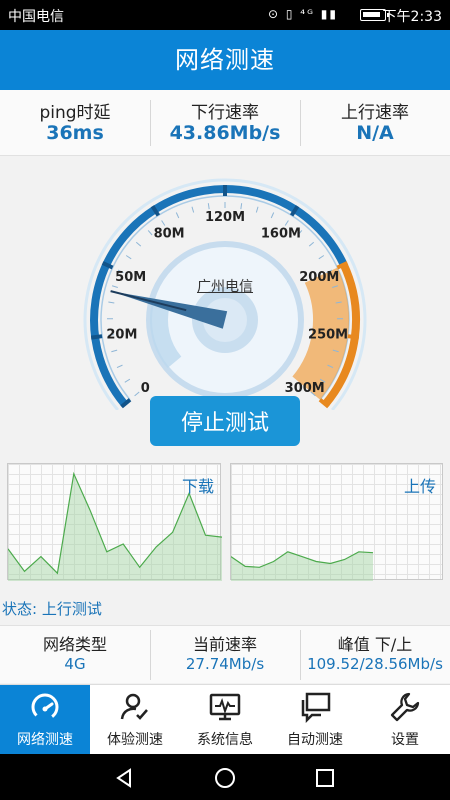 This screenshot has height=800, width=450. Describe the element at coordinates (303, 14) in the screenshot. I see `signal-indicators: ⊙ ▯ ⁴ᴳ ▮▮` at that location.